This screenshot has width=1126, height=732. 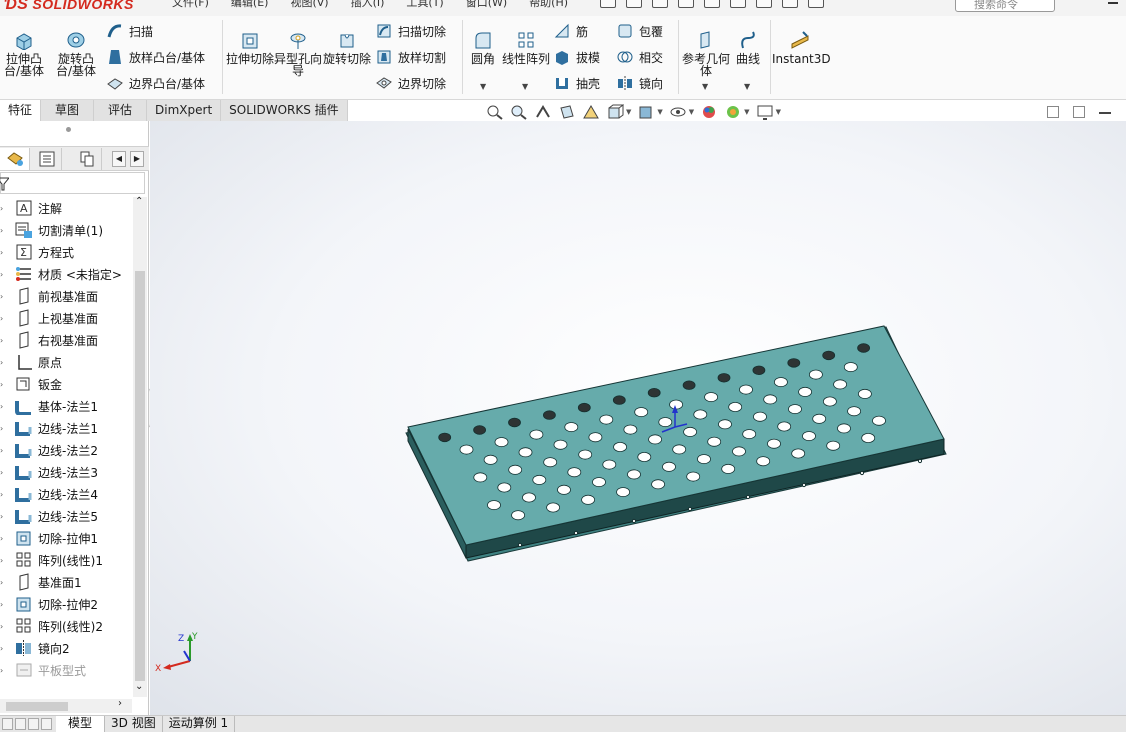 What do you see at coordinates (691, 112) in the screenshot?
I see `hide-show-dropdown: ▼` at bounding box center [691, 112].